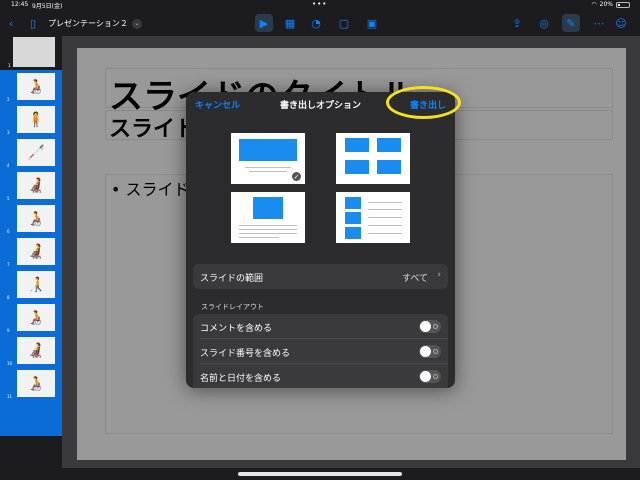 The height and width of the screenshot is (480, 640). Describe the element at coordinates (623, 4) in the screenshot. I see `battery-icon` at that location.